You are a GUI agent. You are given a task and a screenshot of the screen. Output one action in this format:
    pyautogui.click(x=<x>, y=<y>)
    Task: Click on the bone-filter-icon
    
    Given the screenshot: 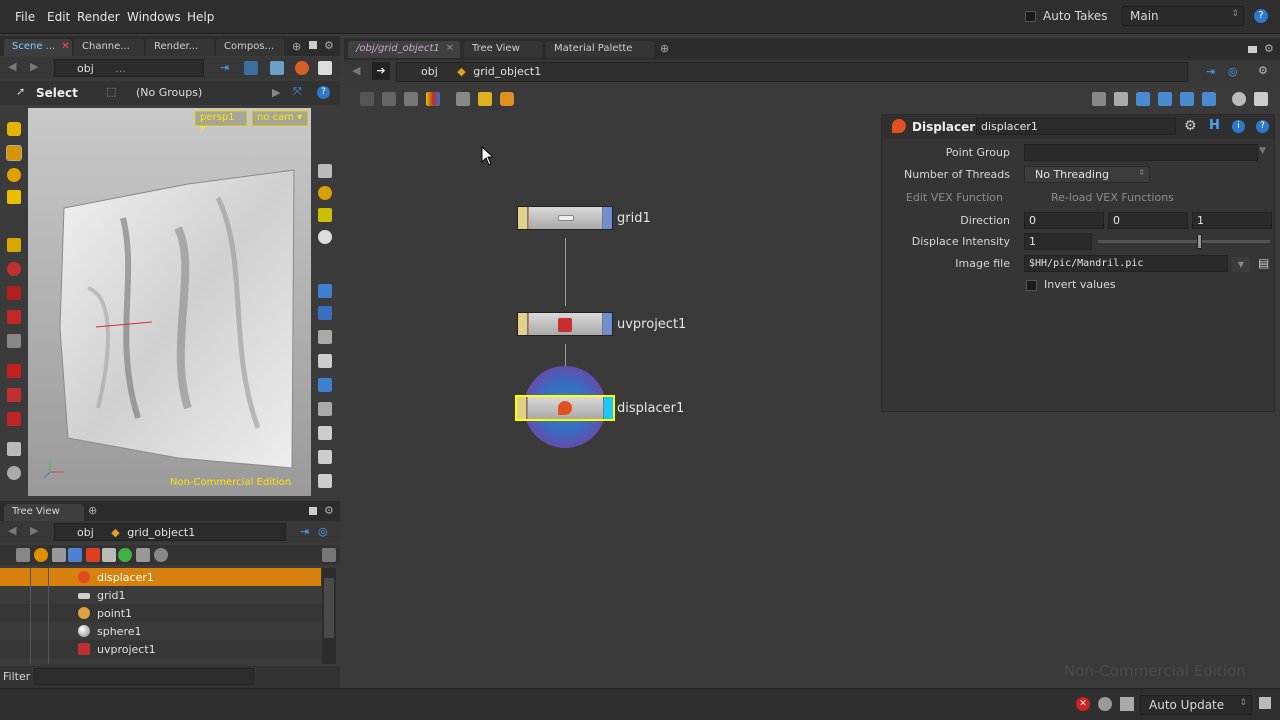 What is the action you would take?
    pyautogui.click(x=109, y=555)
    